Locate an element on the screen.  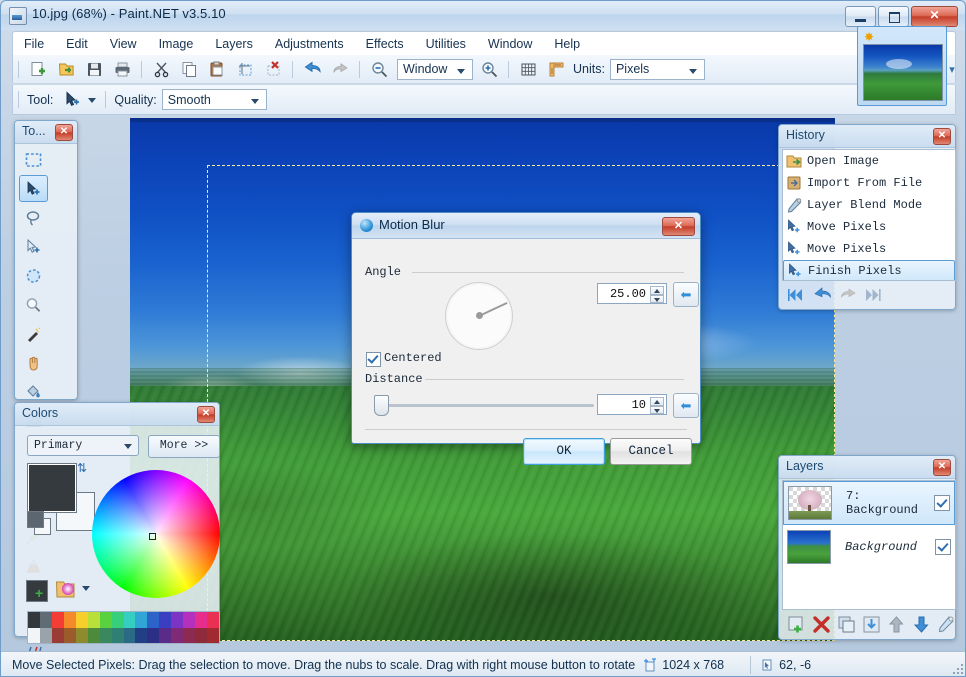
add-color-to-palette-icon is located at coordinates (37, 591).